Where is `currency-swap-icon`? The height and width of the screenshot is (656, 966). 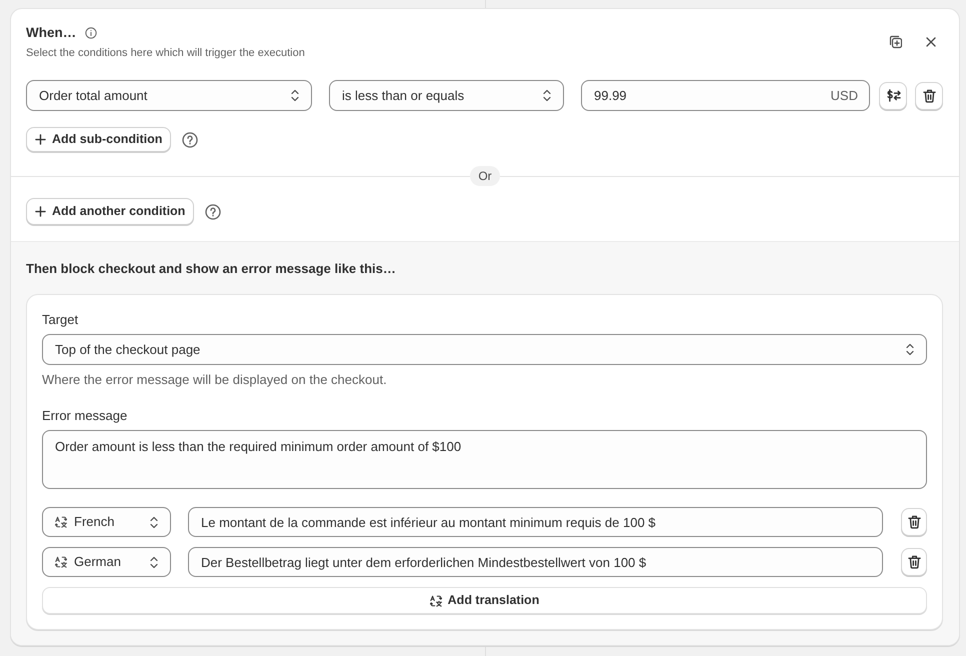
currency-swap-icon is located at coordinates (893, 95).